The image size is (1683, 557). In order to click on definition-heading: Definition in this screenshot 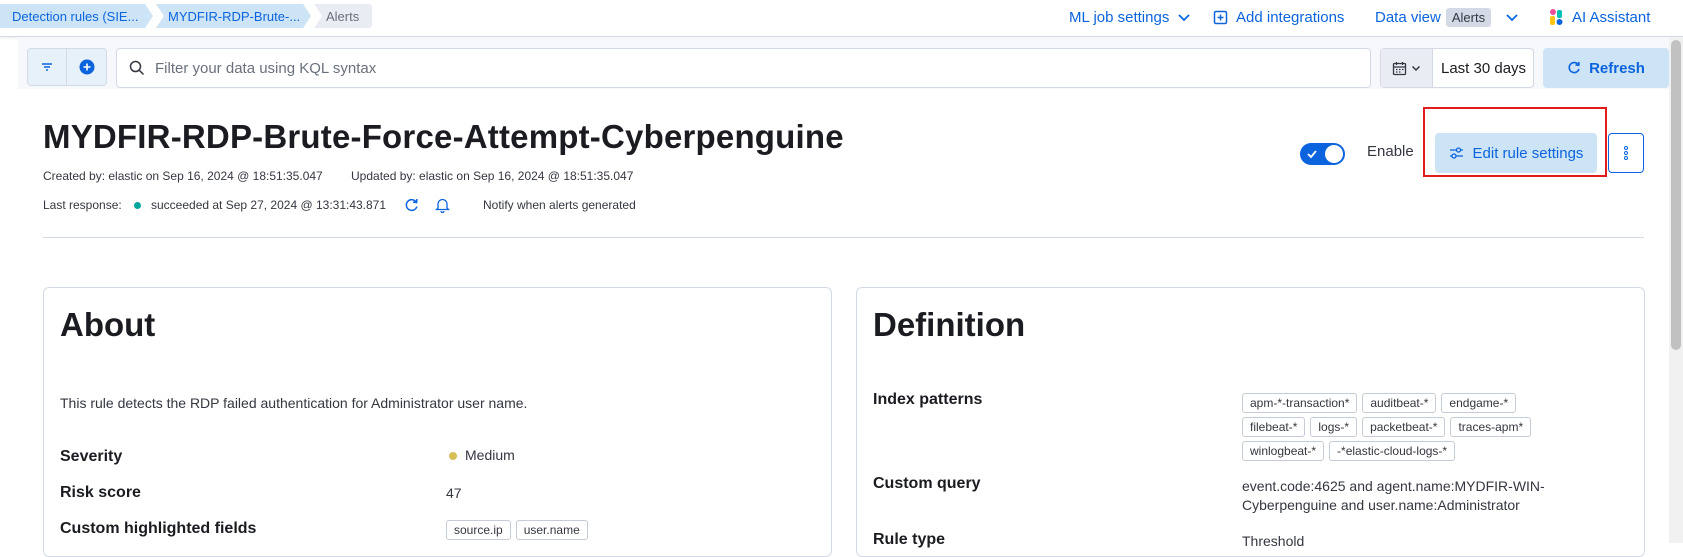, I will do `click(949, 324)`.